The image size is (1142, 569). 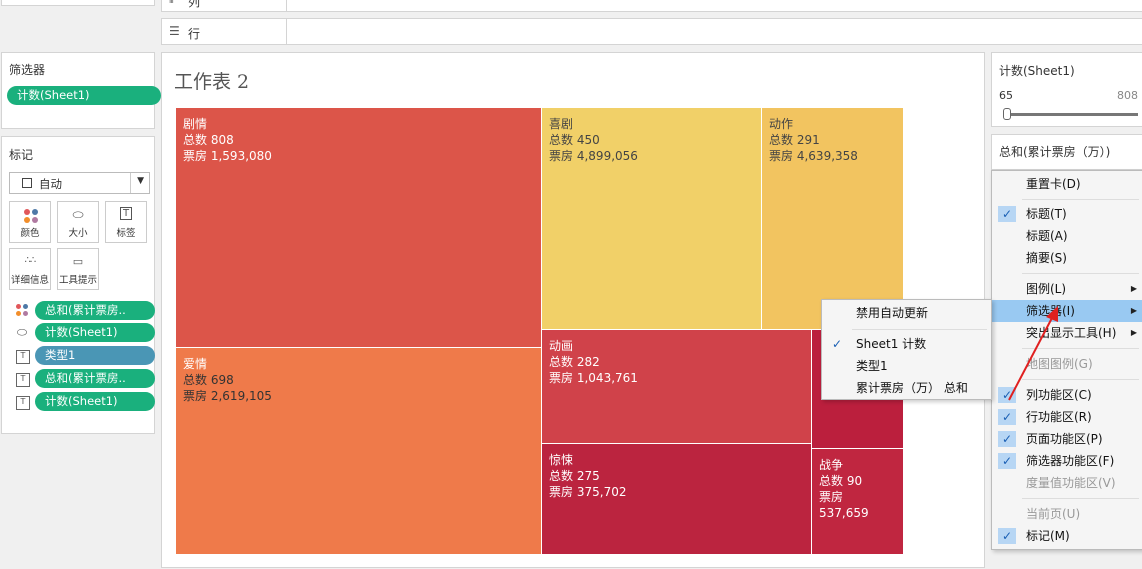 What do you see at coordinates (1067, 395) in the screenshot?
I see `menu-item-columns-shelf: ✓ 列功能区(C)` at bounding box center [1067, 395].